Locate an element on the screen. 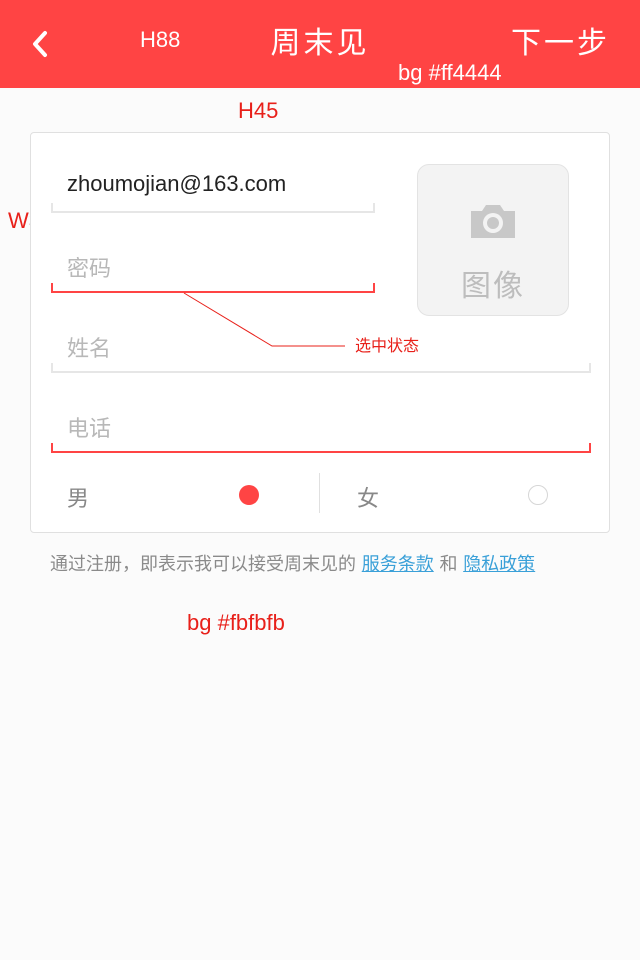  email-underline is located at coordinates (213, 208).